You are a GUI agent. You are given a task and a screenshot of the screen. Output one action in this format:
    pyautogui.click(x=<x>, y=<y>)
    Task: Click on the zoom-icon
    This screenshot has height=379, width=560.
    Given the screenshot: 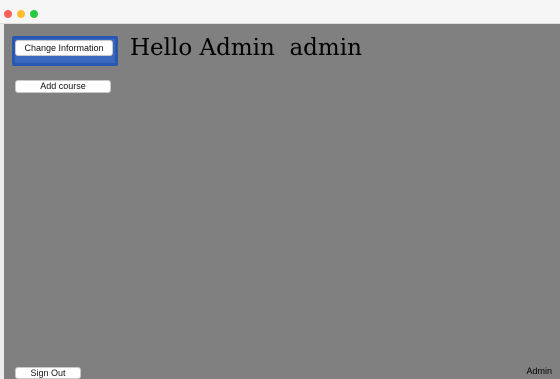 What is the action you would take?
    pyautogui.click(x=34, y=14)
    